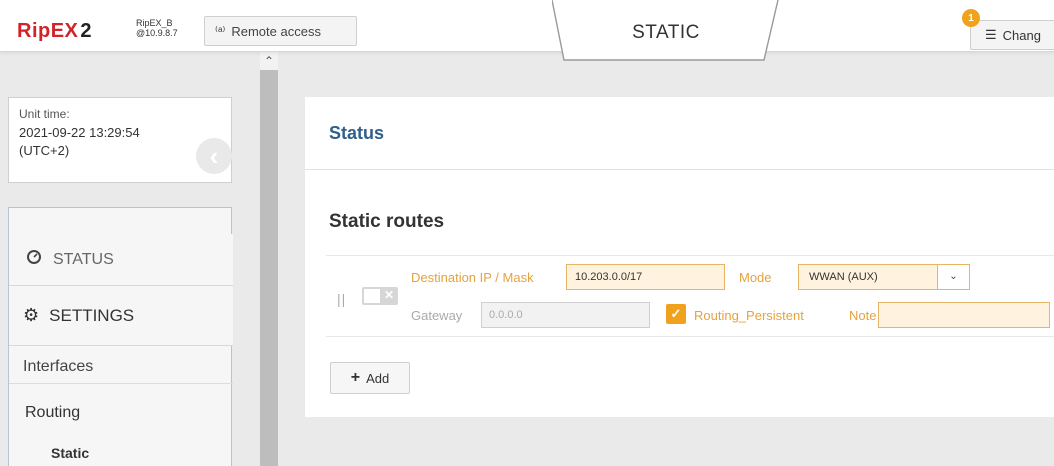  I want to click on drag-handle-icon: ||, so click(341, 299).